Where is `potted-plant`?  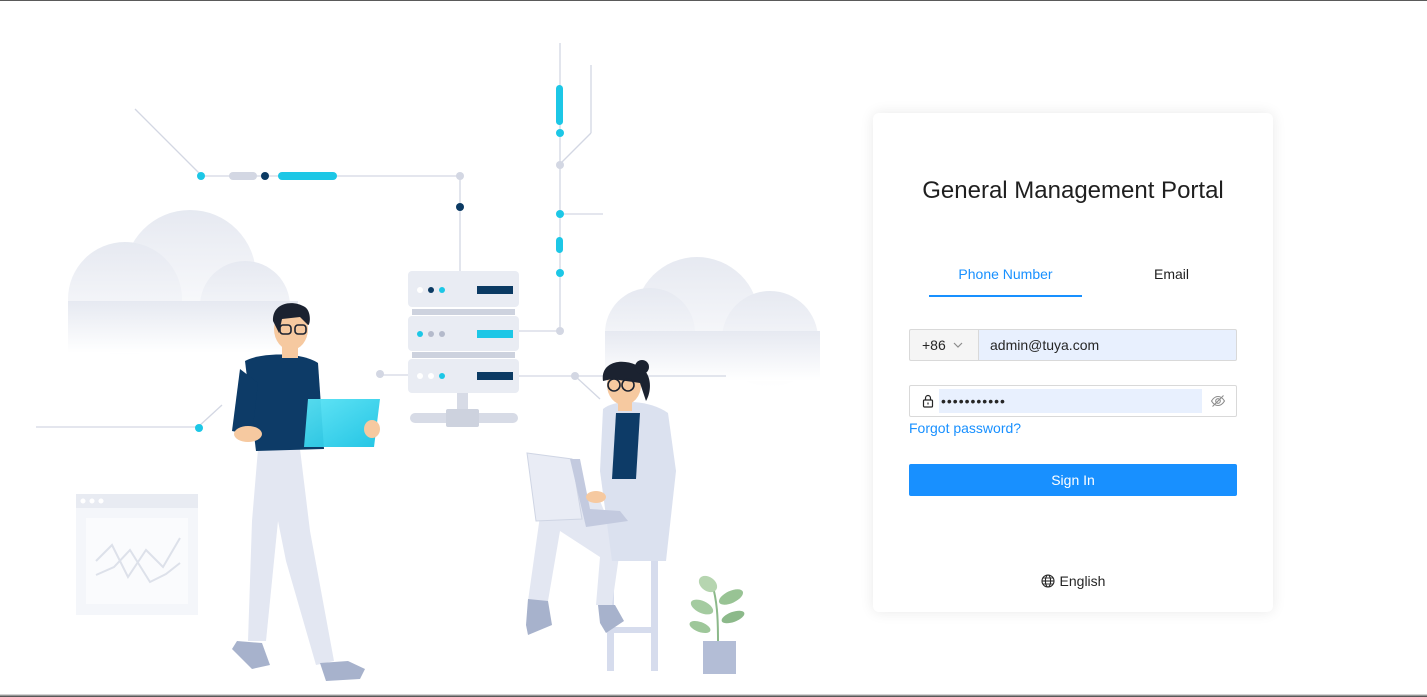 potted-plant is located at coordinates (717, 624).